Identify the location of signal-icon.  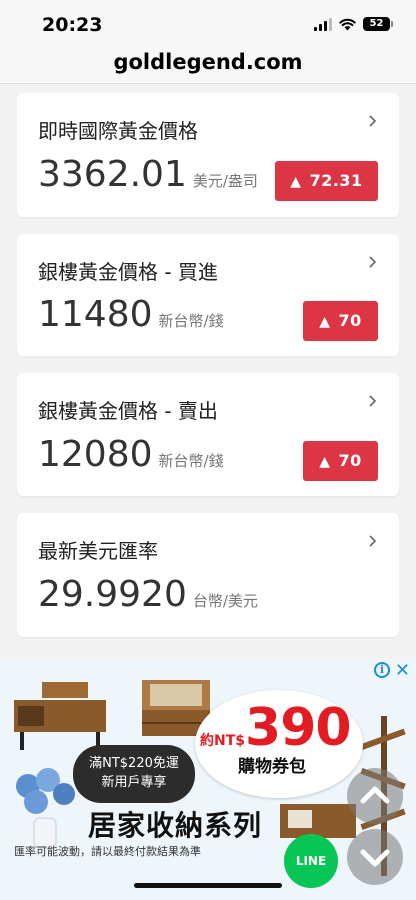
(323, 24).